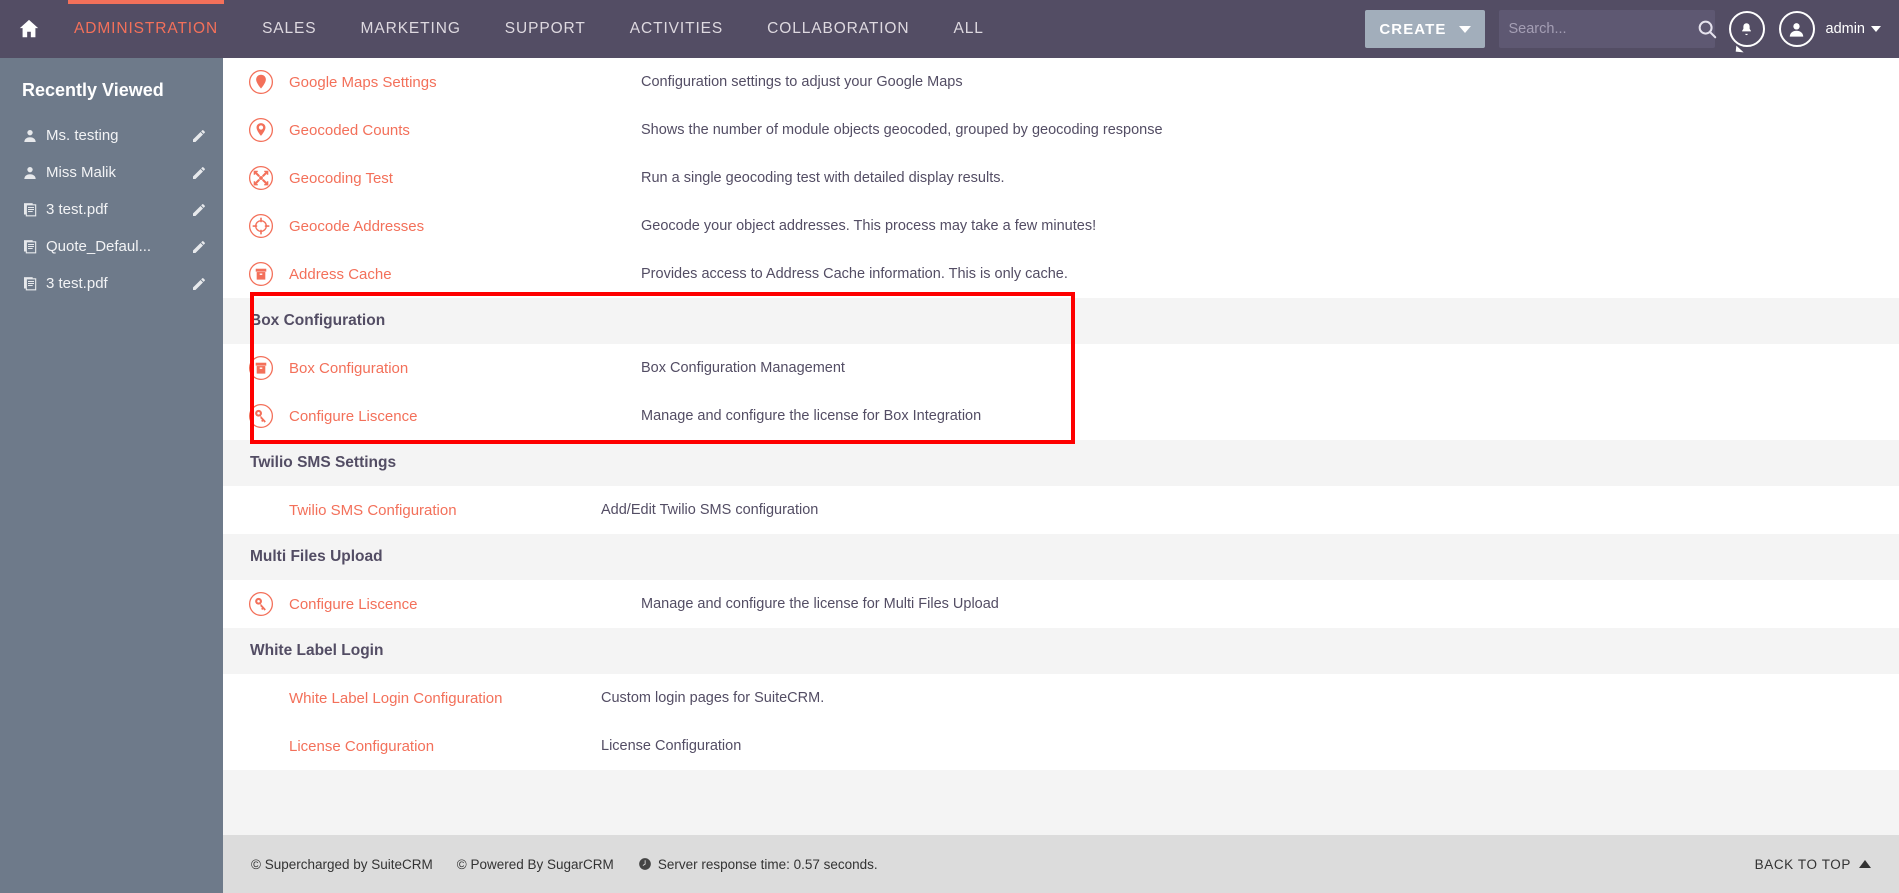 The image size is (1899, 893). What do you see at coordinates (1707, 29) in the screenshot?
I see `search-icon` at bounding box center [1707, 29].